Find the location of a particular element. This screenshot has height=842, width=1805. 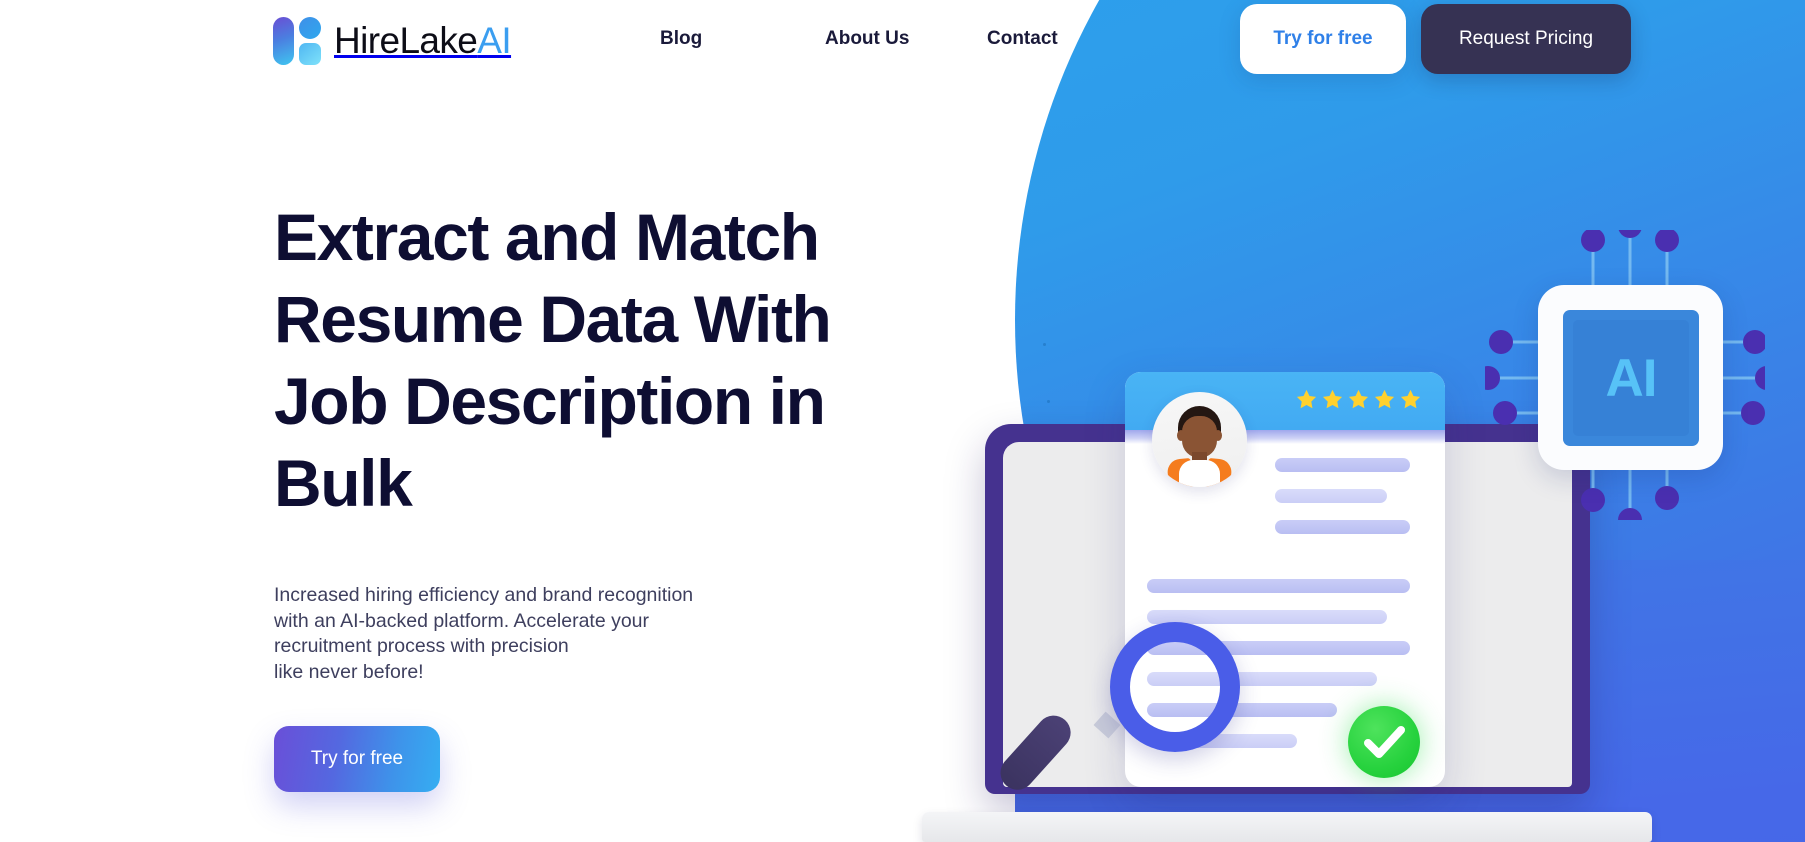

brand-name-primary: HireLake is located at coordinates (406, 40).